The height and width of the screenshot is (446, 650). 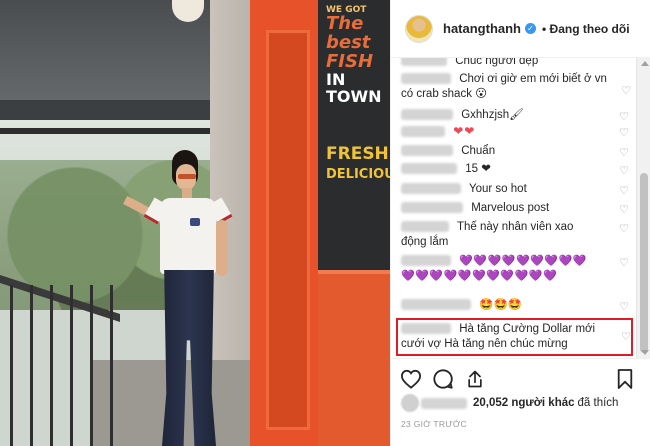 I want to click on share-icon, so click(x=475, y=379).